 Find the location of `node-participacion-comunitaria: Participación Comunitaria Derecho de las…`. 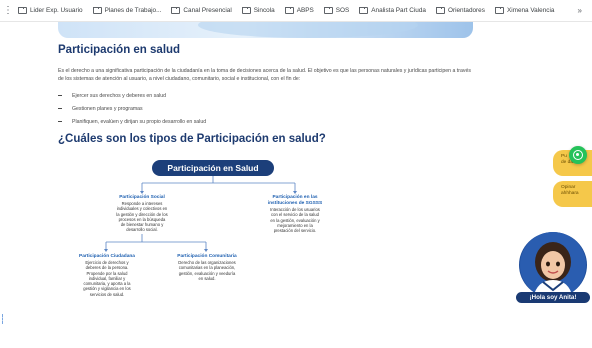

node-participacion-comunitaria: Participación Comunitaria Derecho de las… is located at coordinates (207, 267).